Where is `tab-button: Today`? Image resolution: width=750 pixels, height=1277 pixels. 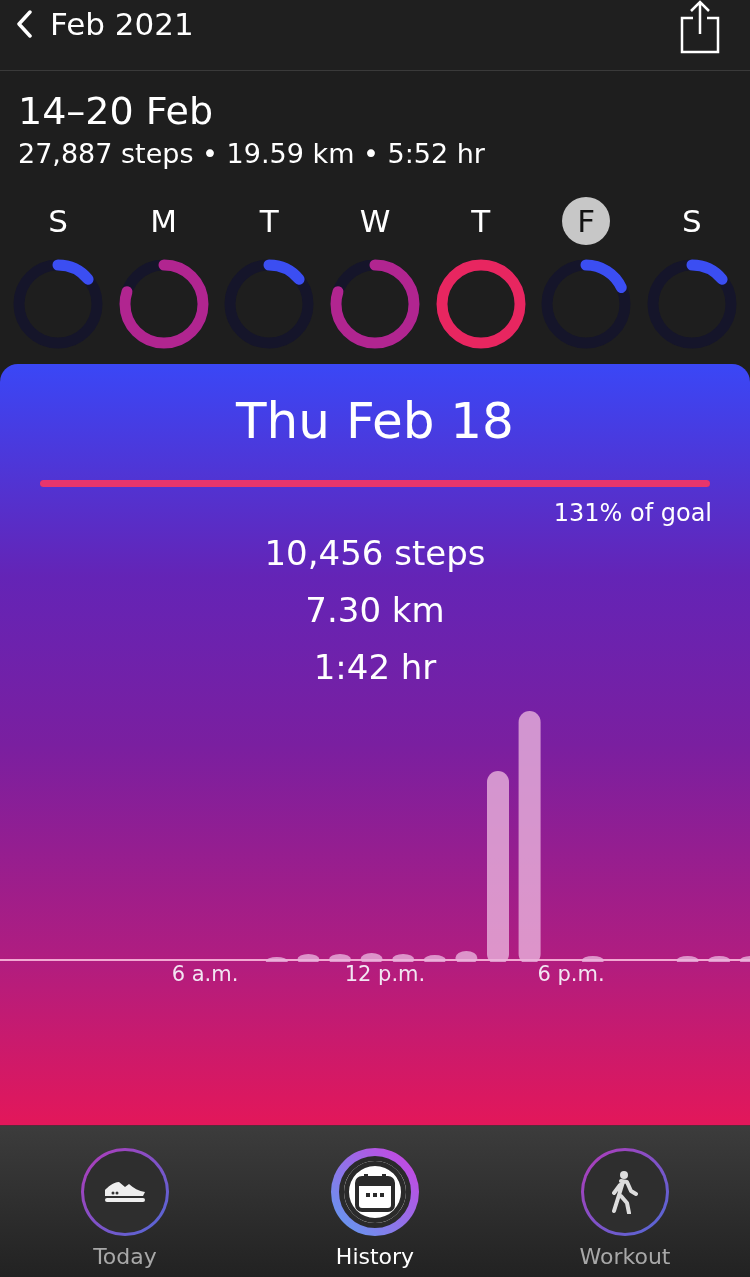
tab-button: Today is located at coordinates (125, 1201).